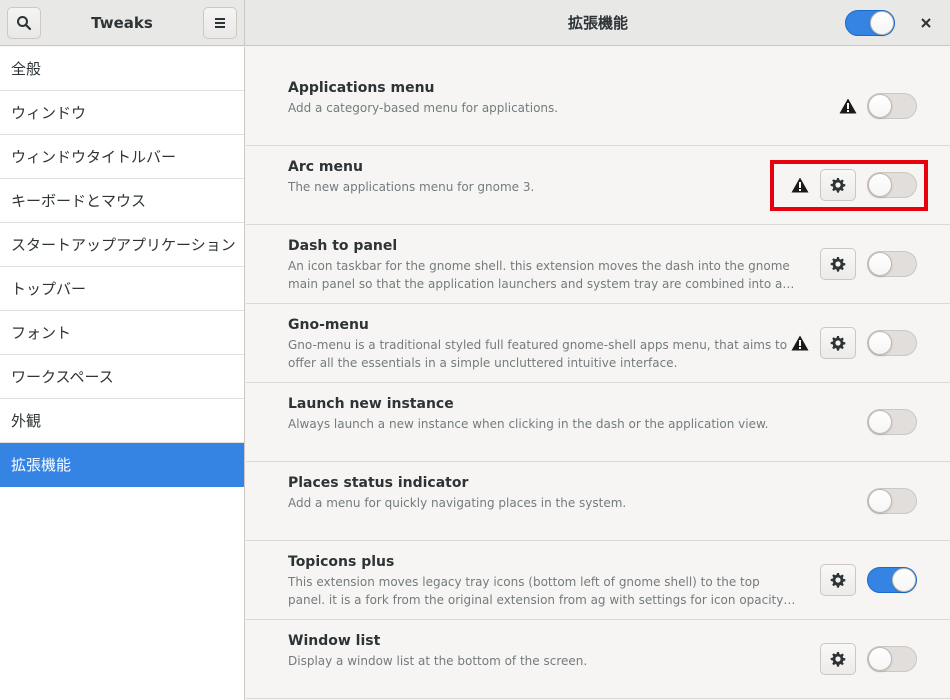  I want to click on menu-button, so click(220, 23).